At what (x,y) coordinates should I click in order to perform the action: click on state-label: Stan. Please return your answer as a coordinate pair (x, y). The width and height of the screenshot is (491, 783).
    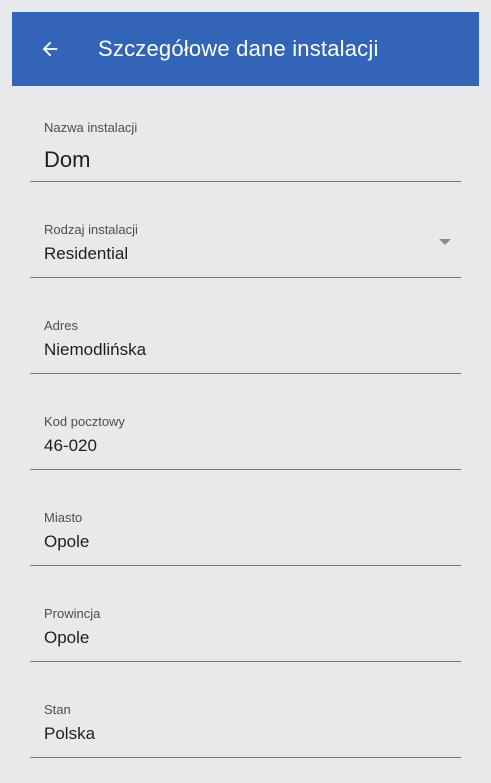
    Looking at the image, I should click on (57, 709).